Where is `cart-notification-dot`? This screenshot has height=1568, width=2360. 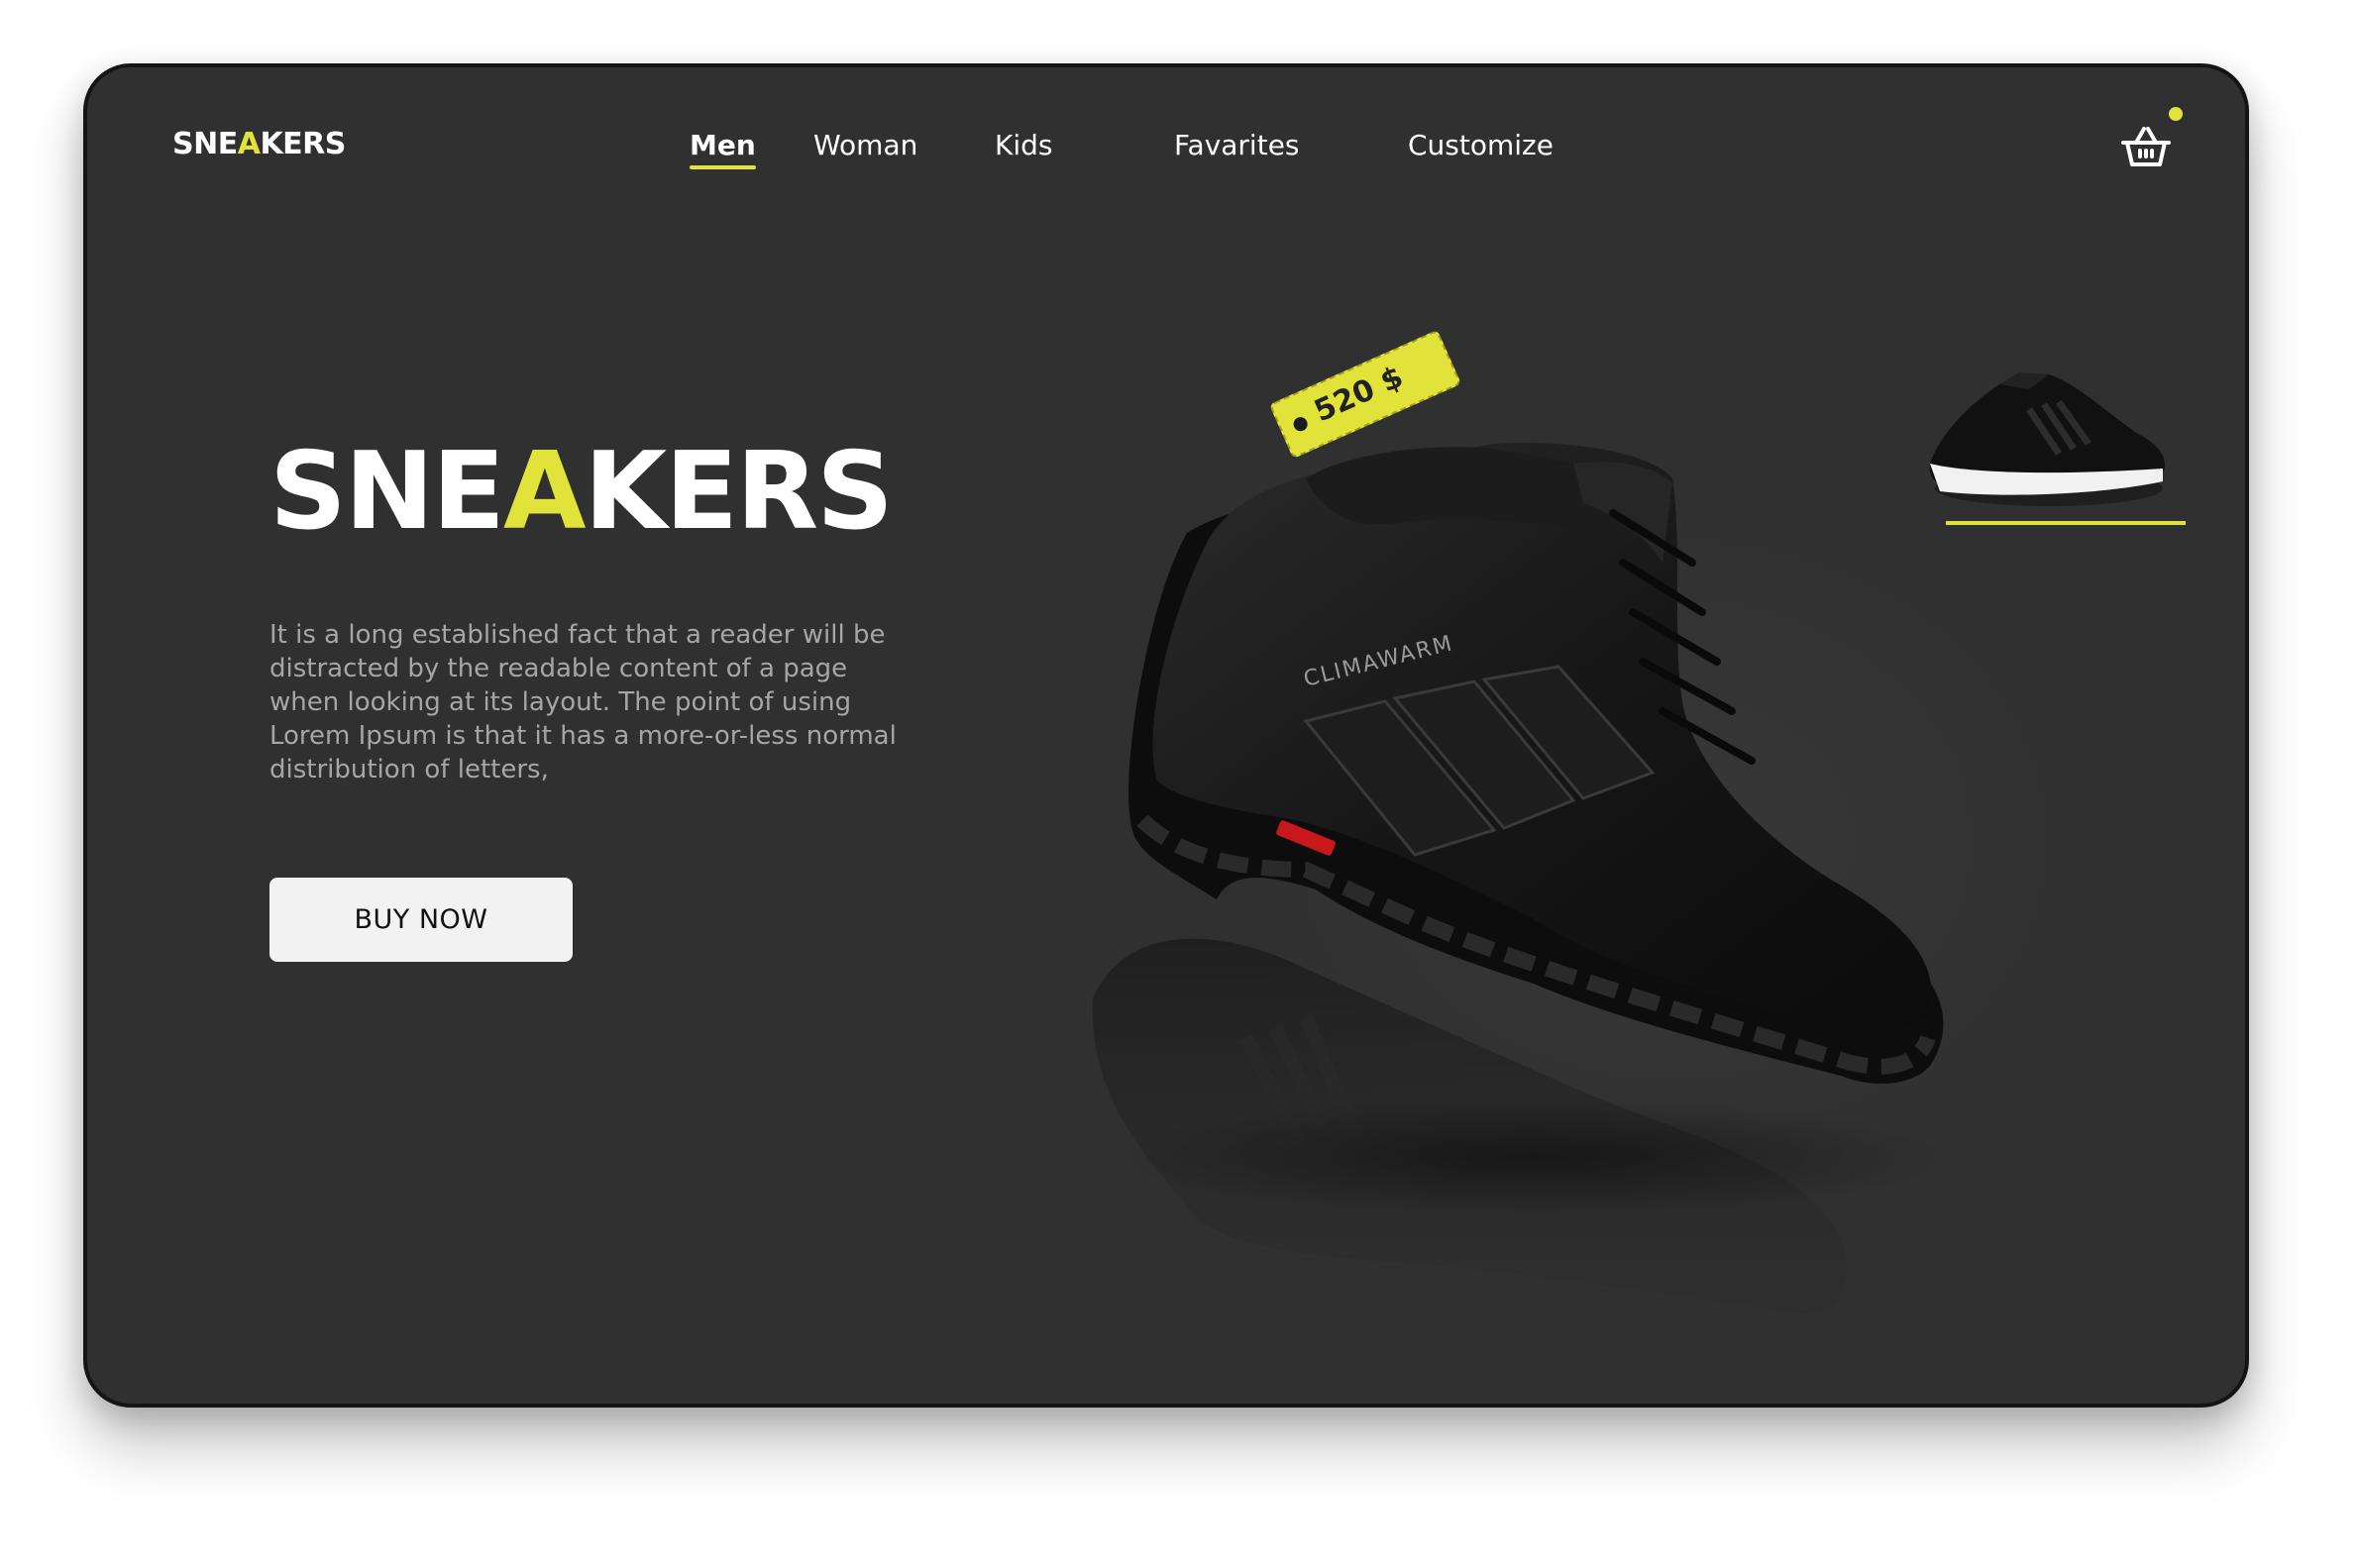 cart-notification-dot is located at coordinates (2176, 114).